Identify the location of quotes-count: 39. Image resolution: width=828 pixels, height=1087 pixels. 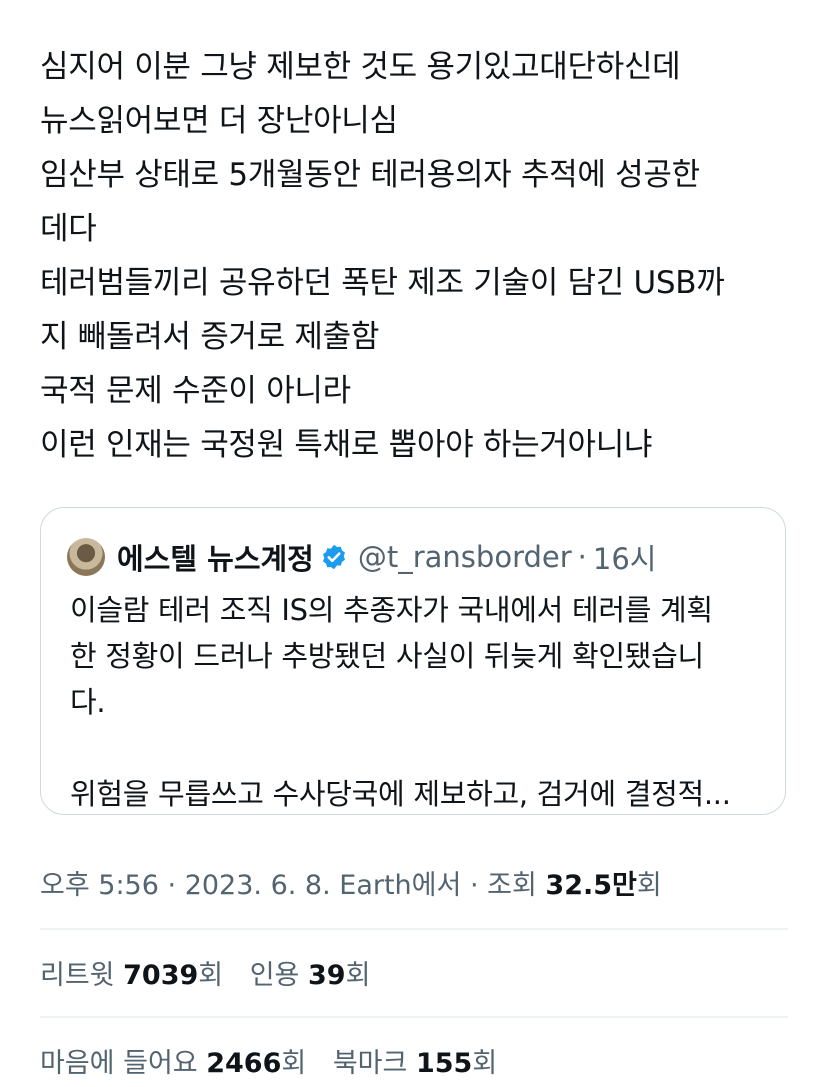
(327, 975).